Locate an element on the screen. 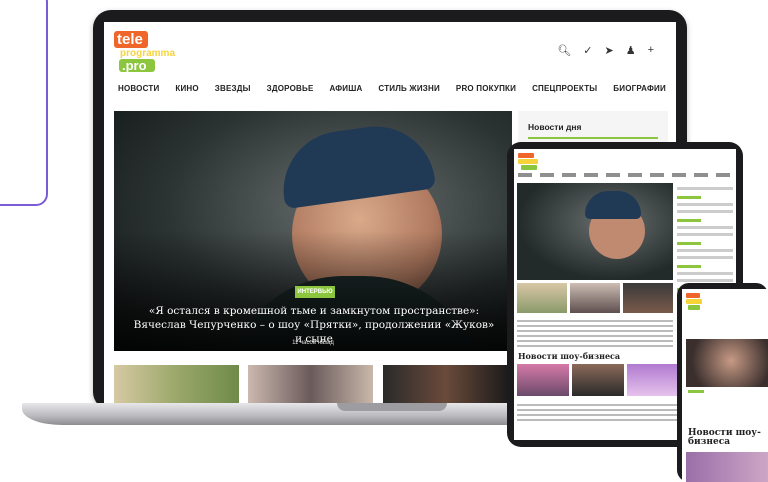 The width and height of the screenshot is (768, 482). nav-item-cinema: КИНО is located at coordinates (186, 88).